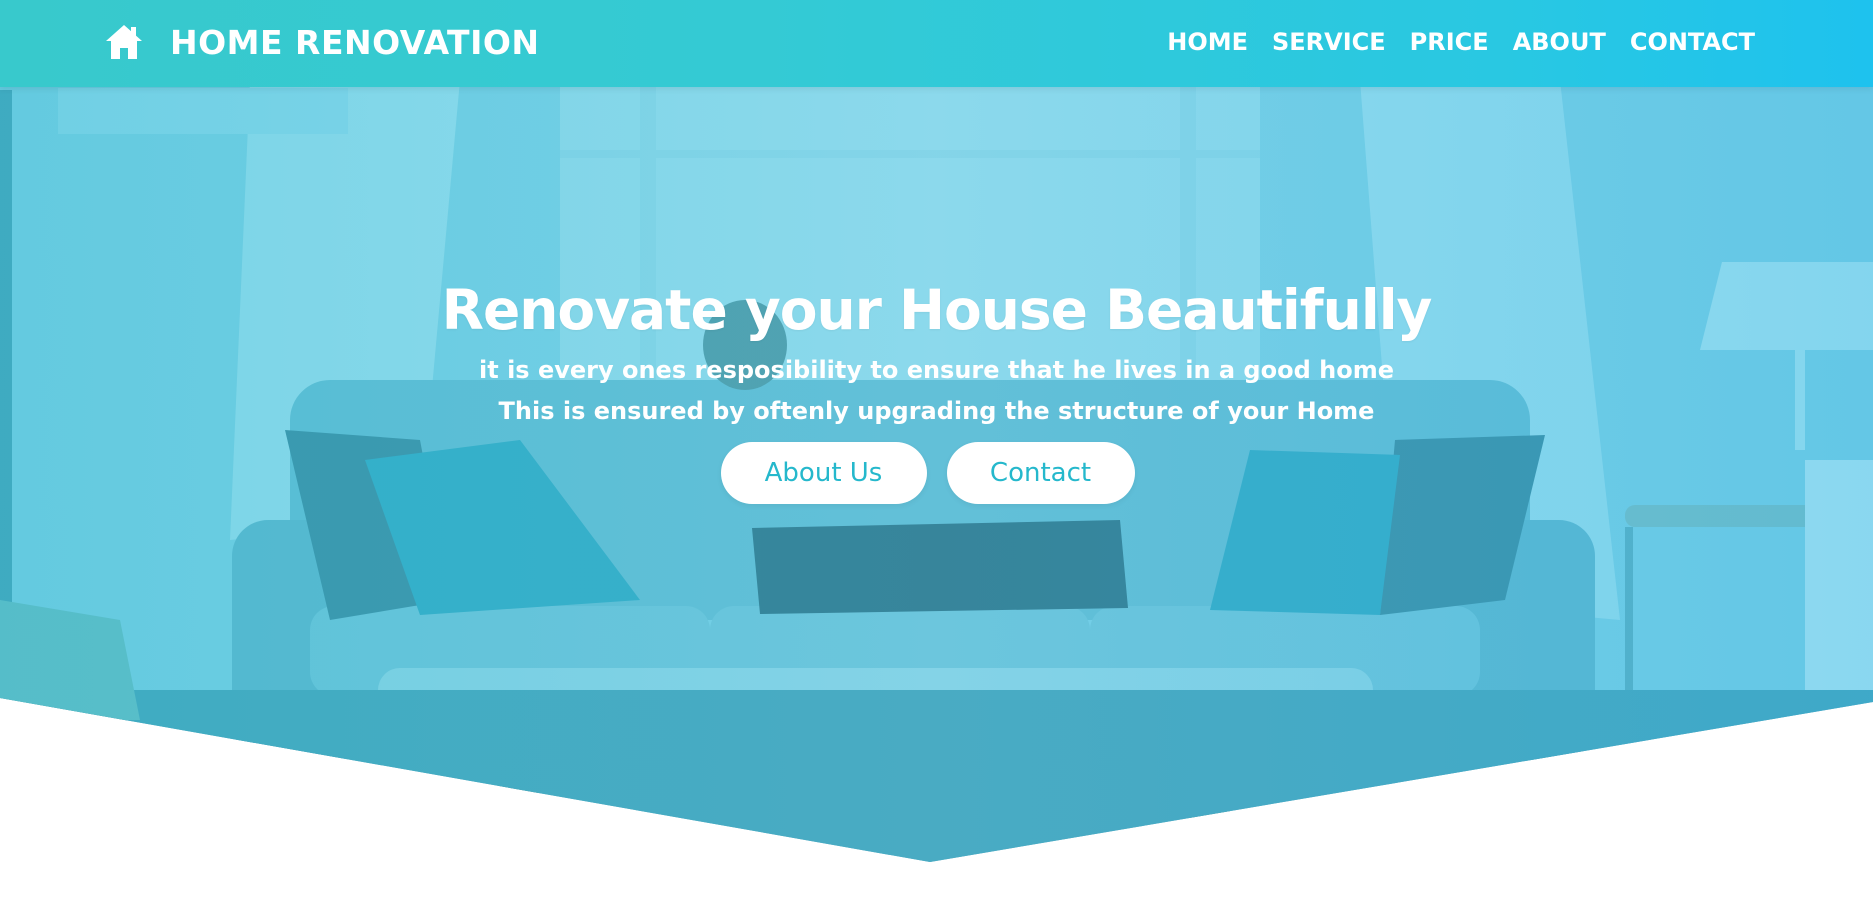 The image size is (1873, 901). I want to click on nav-home: HOME, so click(1207, 42).